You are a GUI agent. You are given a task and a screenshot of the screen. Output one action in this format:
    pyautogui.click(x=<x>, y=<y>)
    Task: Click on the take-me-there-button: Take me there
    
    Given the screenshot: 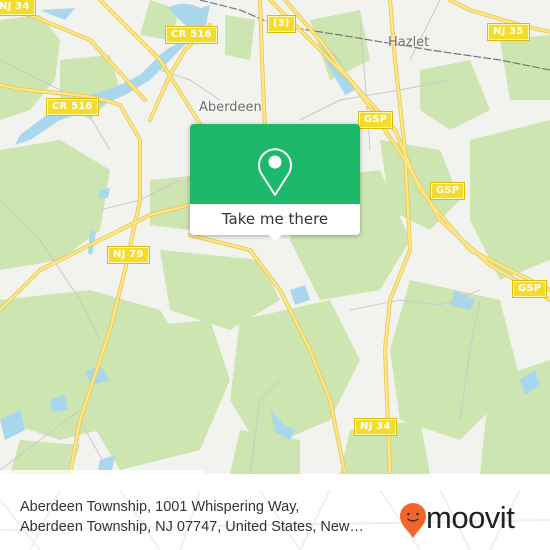 What is the action you would take?
    pyautogui.click(x=275, y=219)
    